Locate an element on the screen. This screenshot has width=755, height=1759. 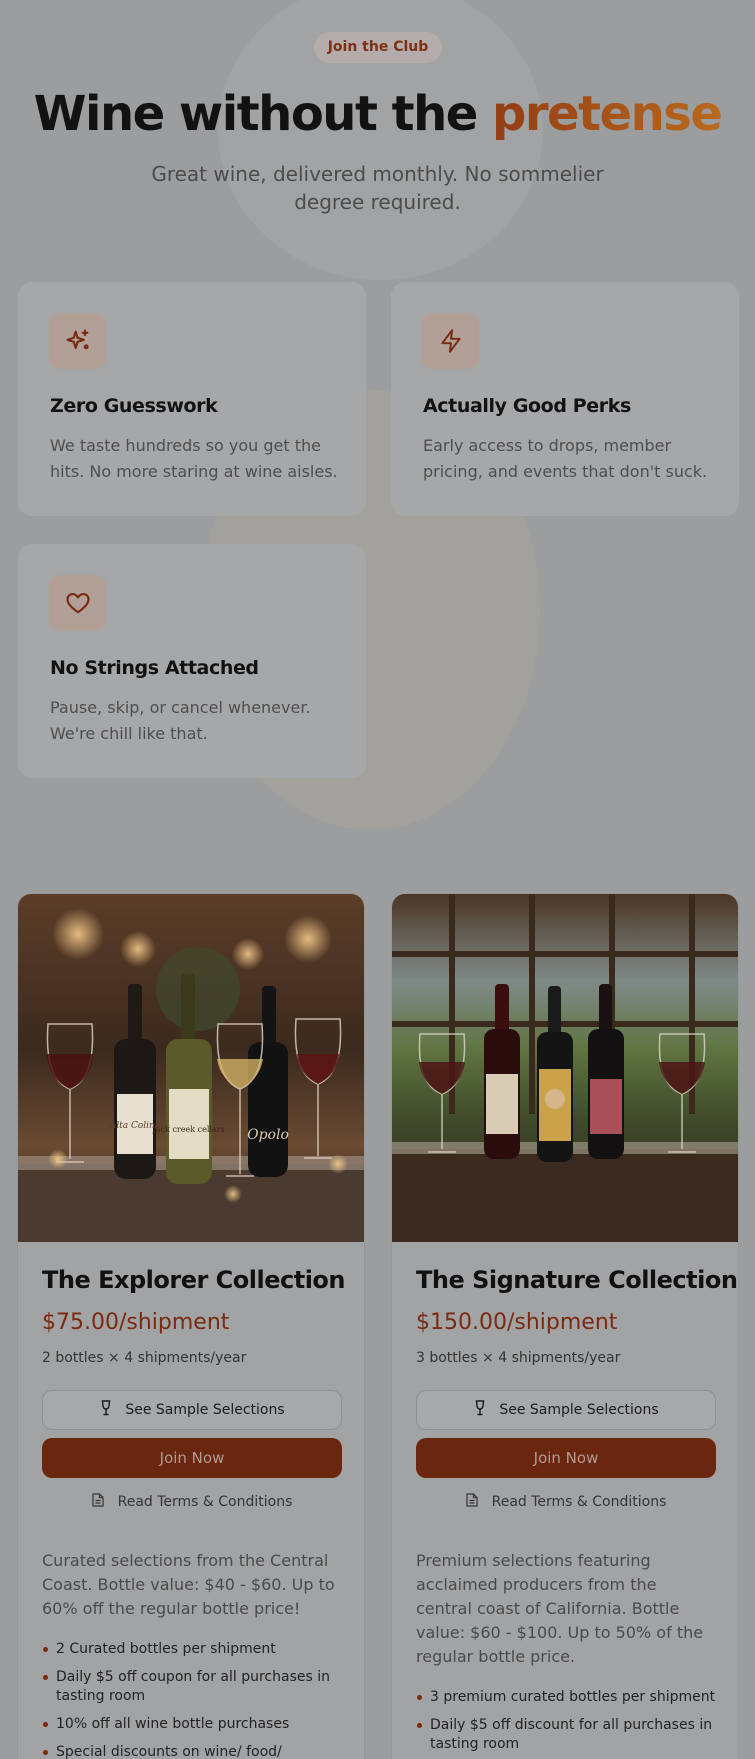
list-item: Special discounts on wine/ food/ is located at coordinates (192, 1751).